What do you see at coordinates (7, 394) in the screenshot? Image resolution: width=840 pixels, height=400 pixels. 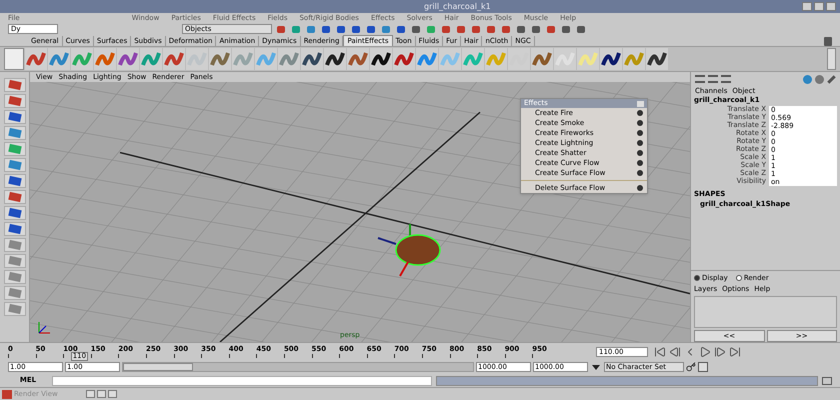 I see `maya-logo-icon` at bounding box center [7, 394].